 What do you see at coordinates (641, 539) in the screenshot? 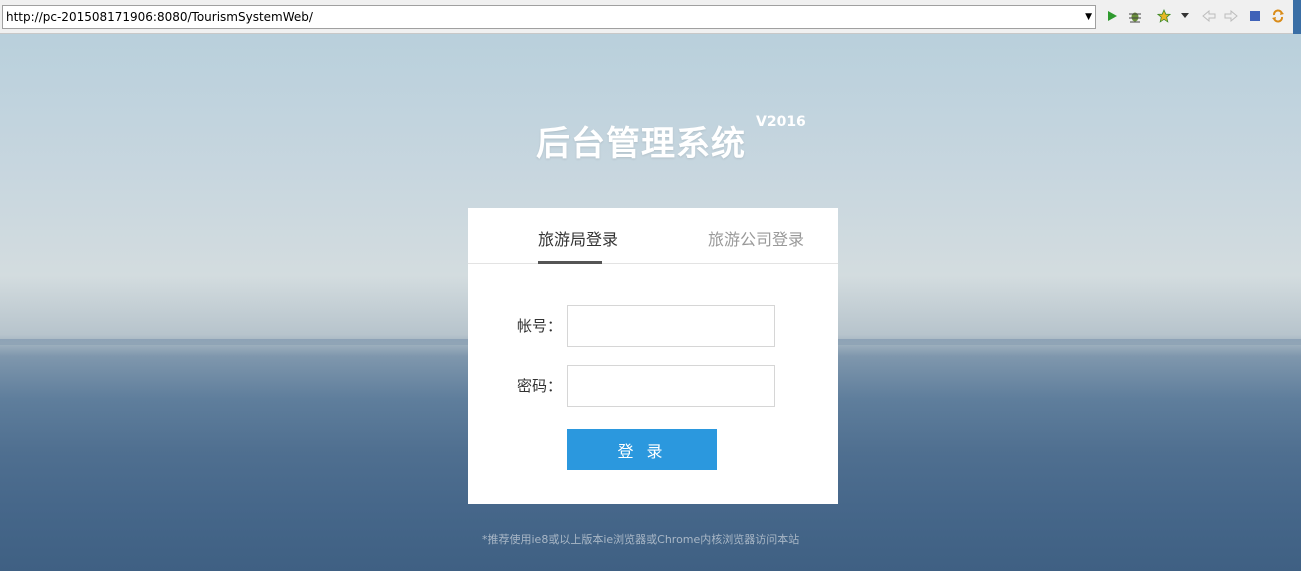
I see `browser-recommendation-note: *推荐使用ie8或以上版本ie浏览器或Chrome内核浏览器访问本站` at bounding box center [641, 539].